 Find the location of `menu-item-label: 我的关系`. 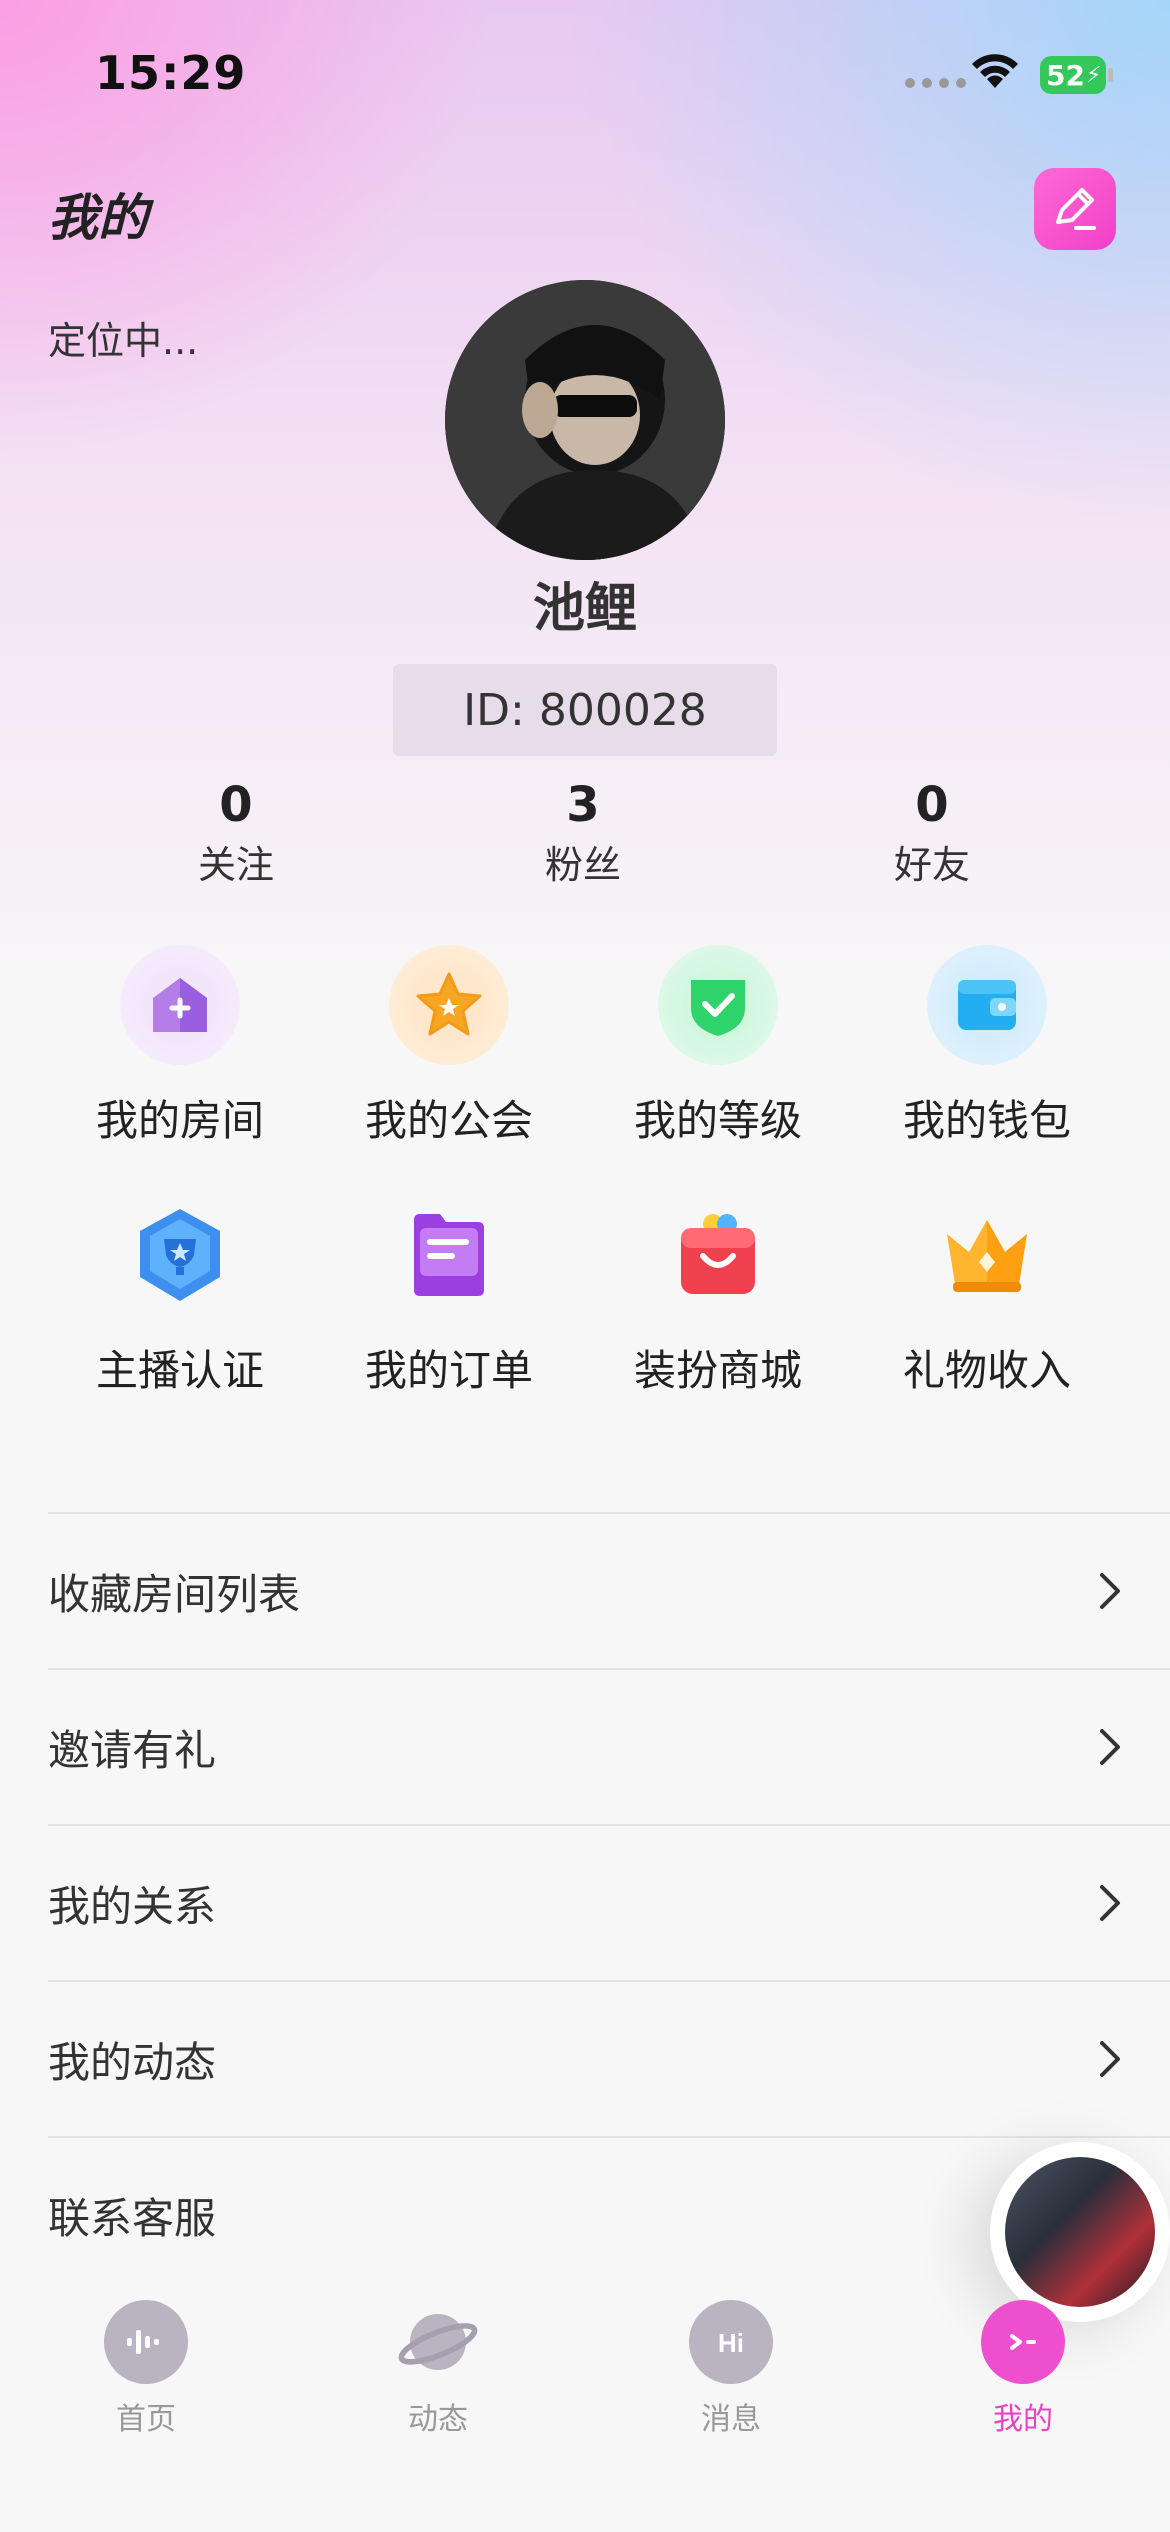

menu-item-label: 我的关系 is located at coordinates (132, 1906).